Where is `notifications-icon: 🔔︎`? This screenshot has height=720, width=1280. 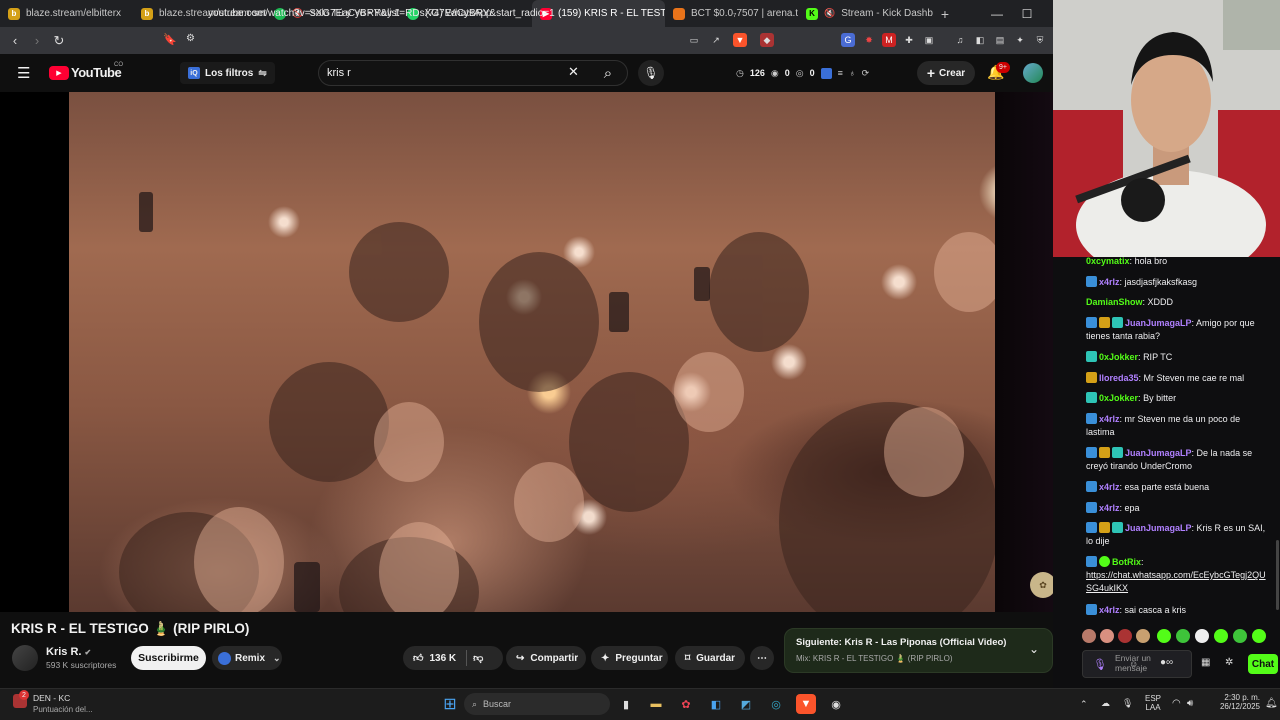
notifications-icon: 🔔︎ is located at coordinates (1271, 703).